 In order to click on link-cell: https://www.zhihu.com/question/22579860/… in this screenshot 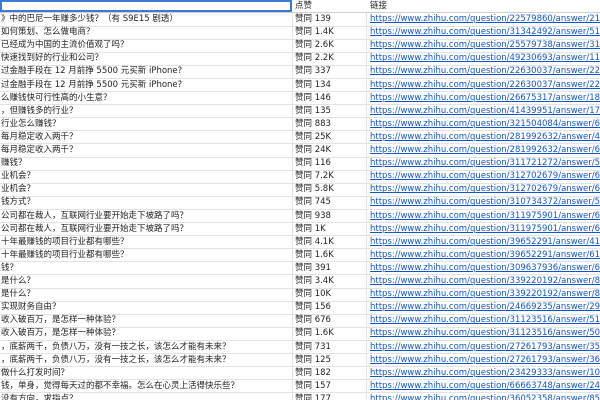, I will do `click(483, 19)`.